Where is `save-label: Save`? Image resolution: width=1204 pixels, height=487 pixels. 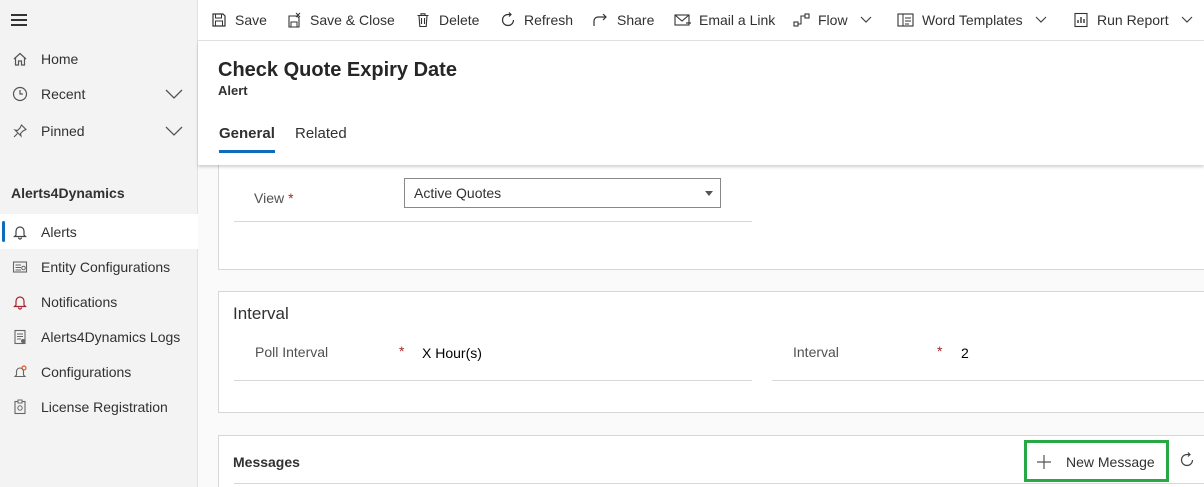 save-label: Save is located at coordinates (251, 20).